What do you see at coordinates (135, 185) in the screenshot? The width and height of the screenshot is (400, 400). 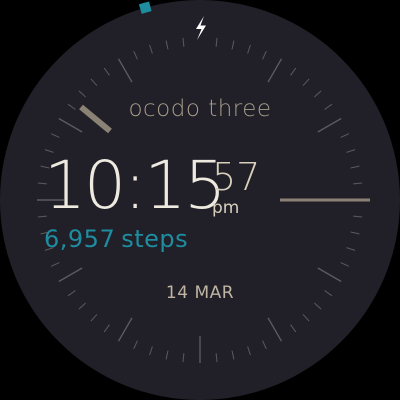 I see `time-display: 10:15` at bounding box center [135, 185].